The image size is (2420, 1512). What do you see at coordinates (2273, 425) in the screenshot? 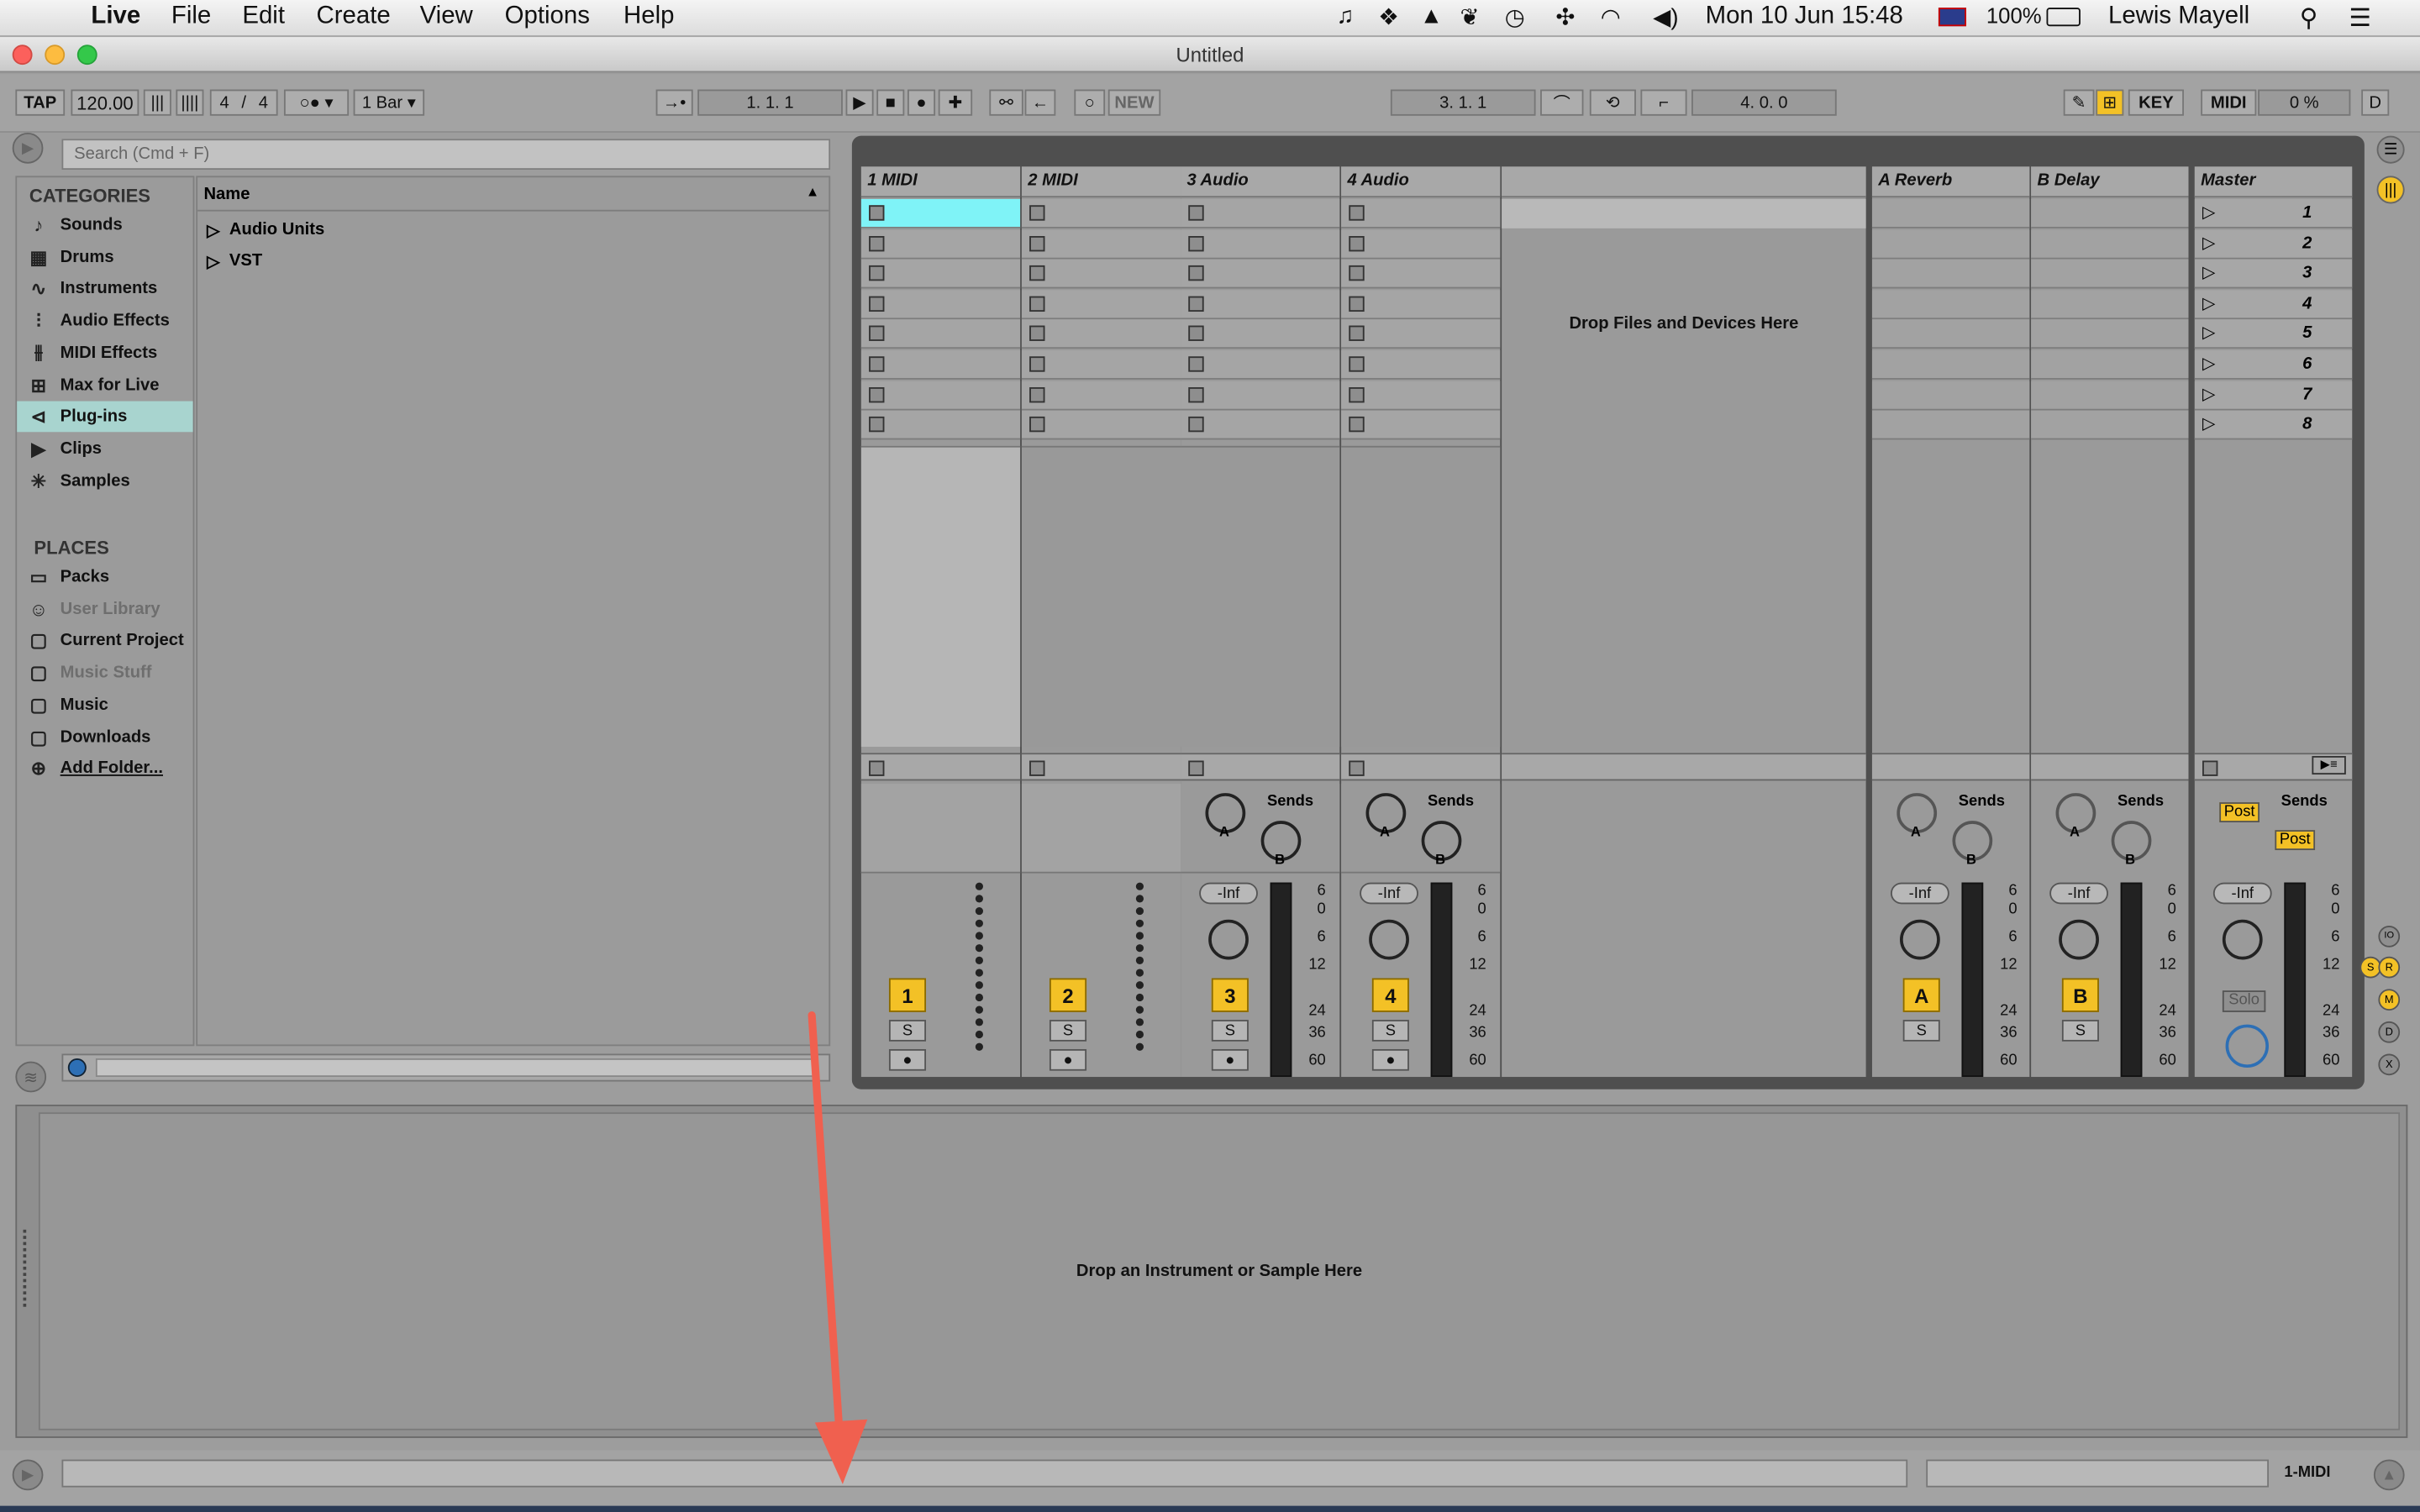
I see `scene-launch-row: ▷ 8` at bounding box center [2273, 425].